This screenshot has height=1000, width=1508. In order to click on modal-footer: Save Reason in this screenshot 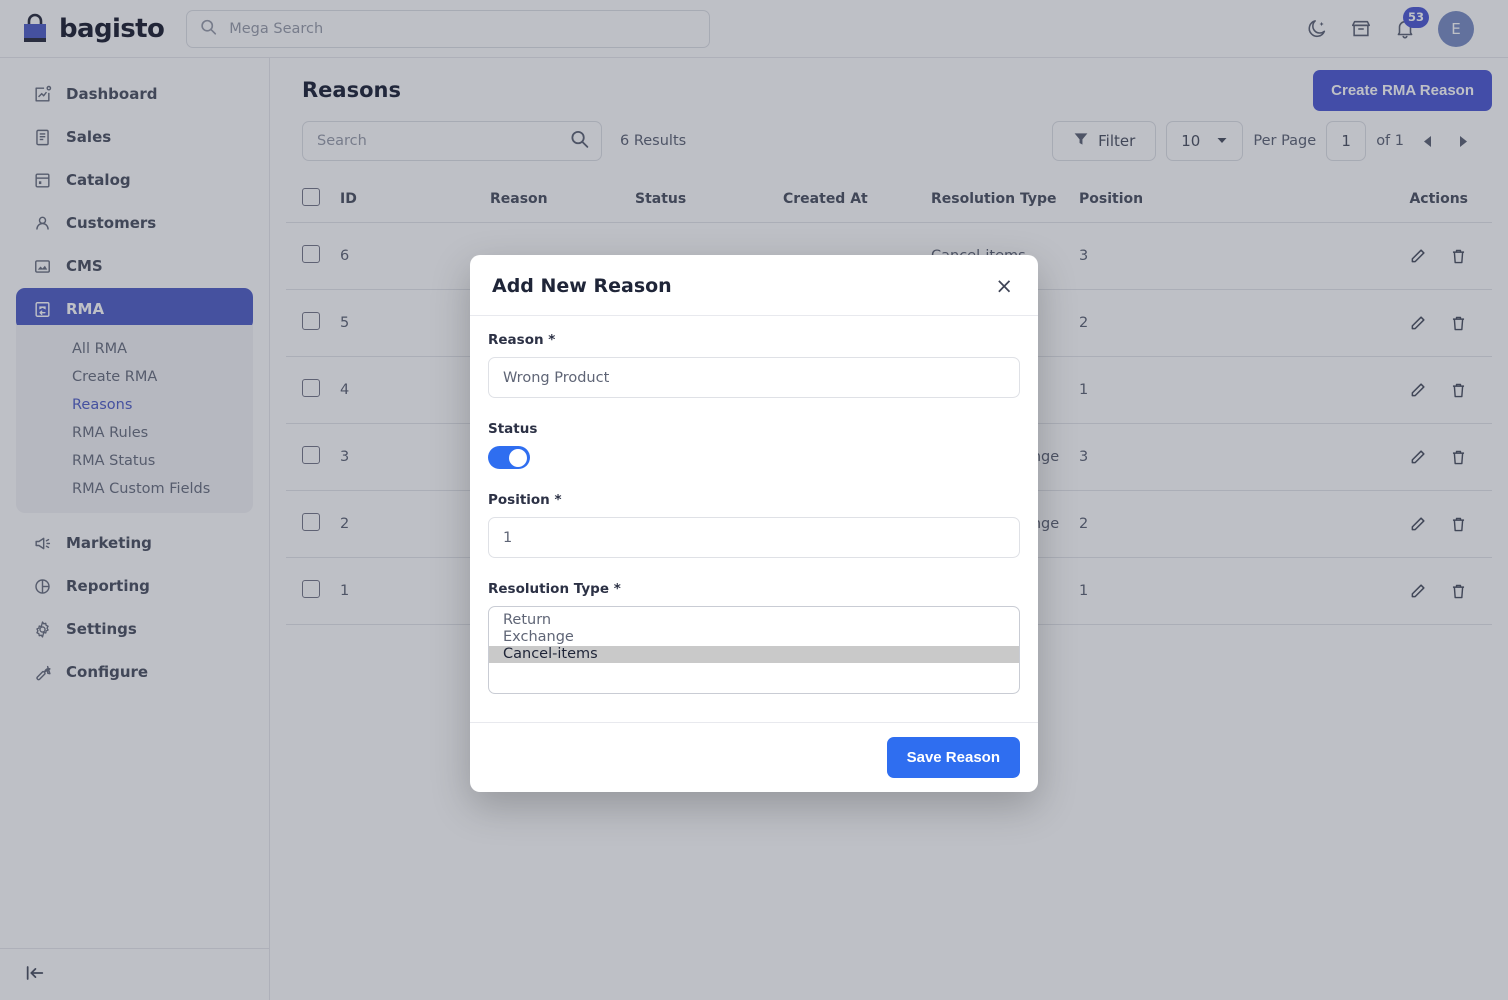, I will do `click(754, 757)`.